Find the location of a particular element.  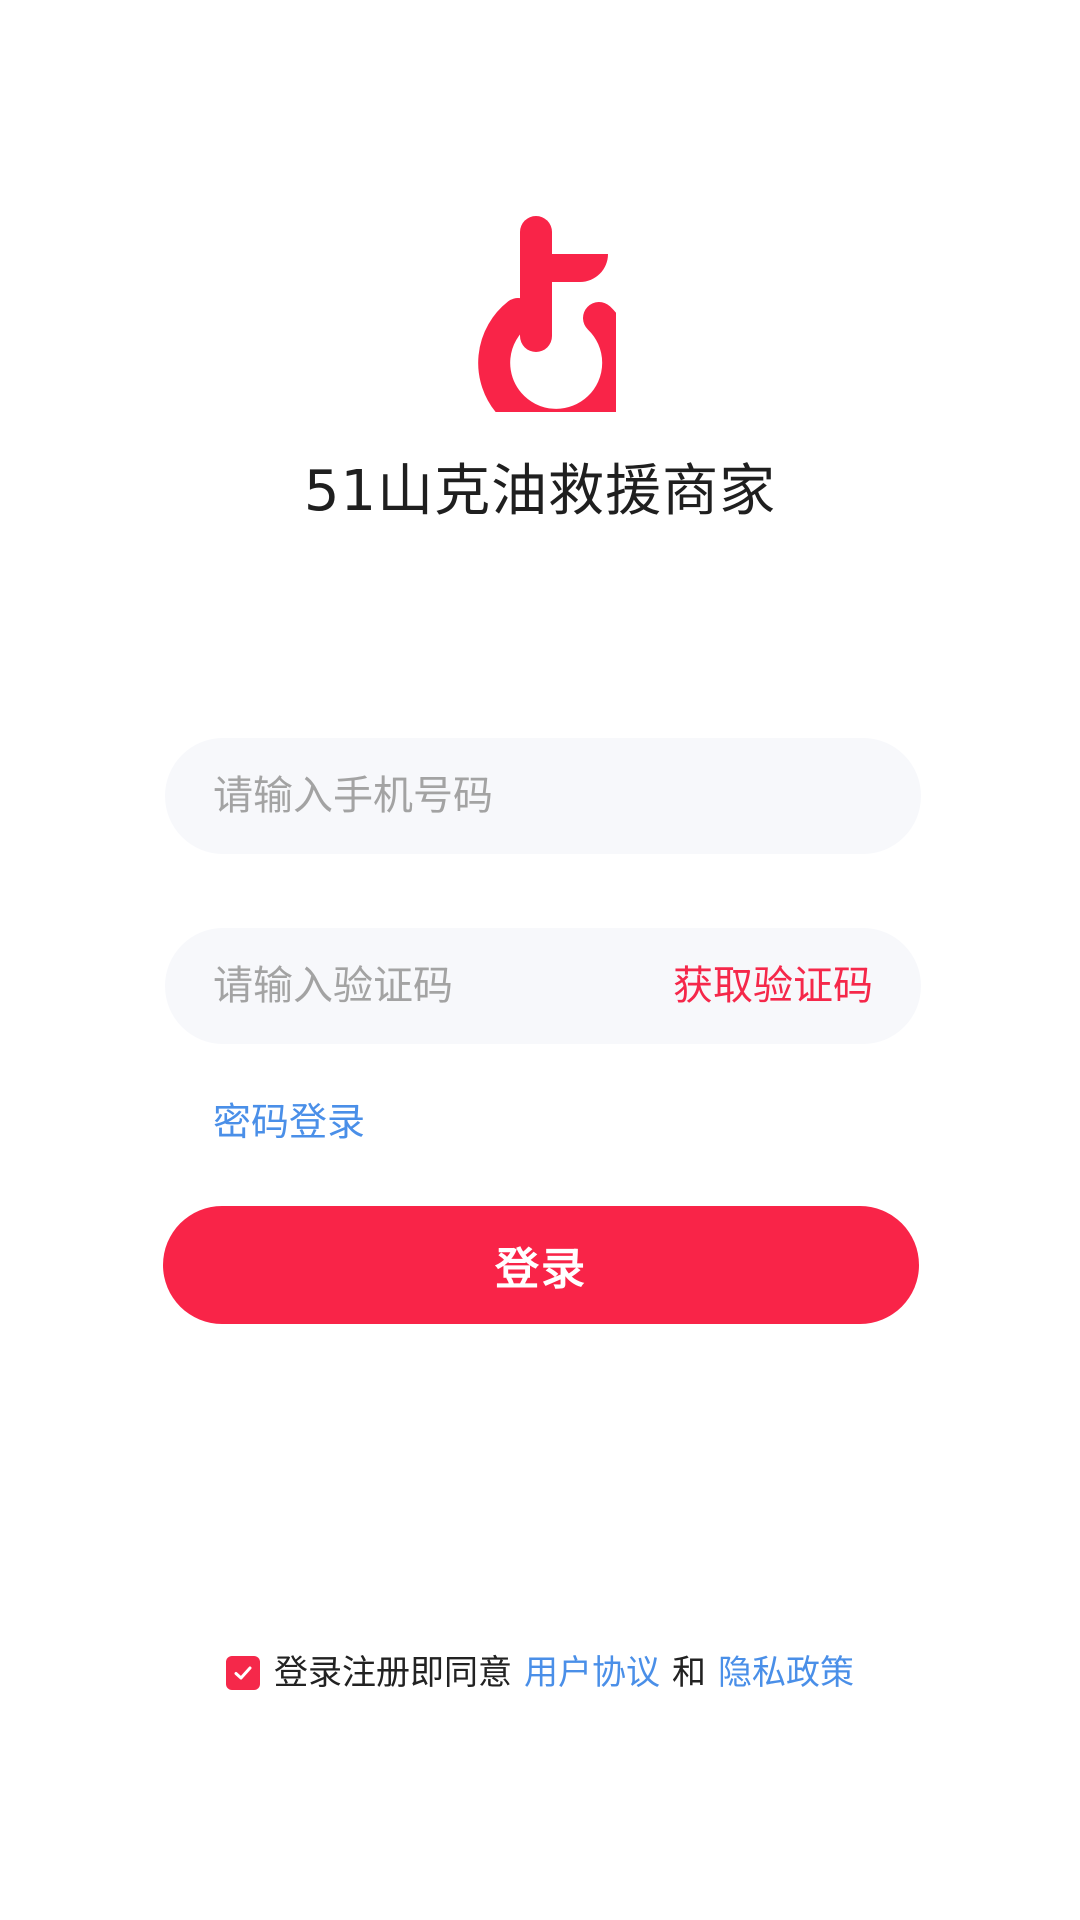

login-button: 登录 is located at coordinates (541, 1265).